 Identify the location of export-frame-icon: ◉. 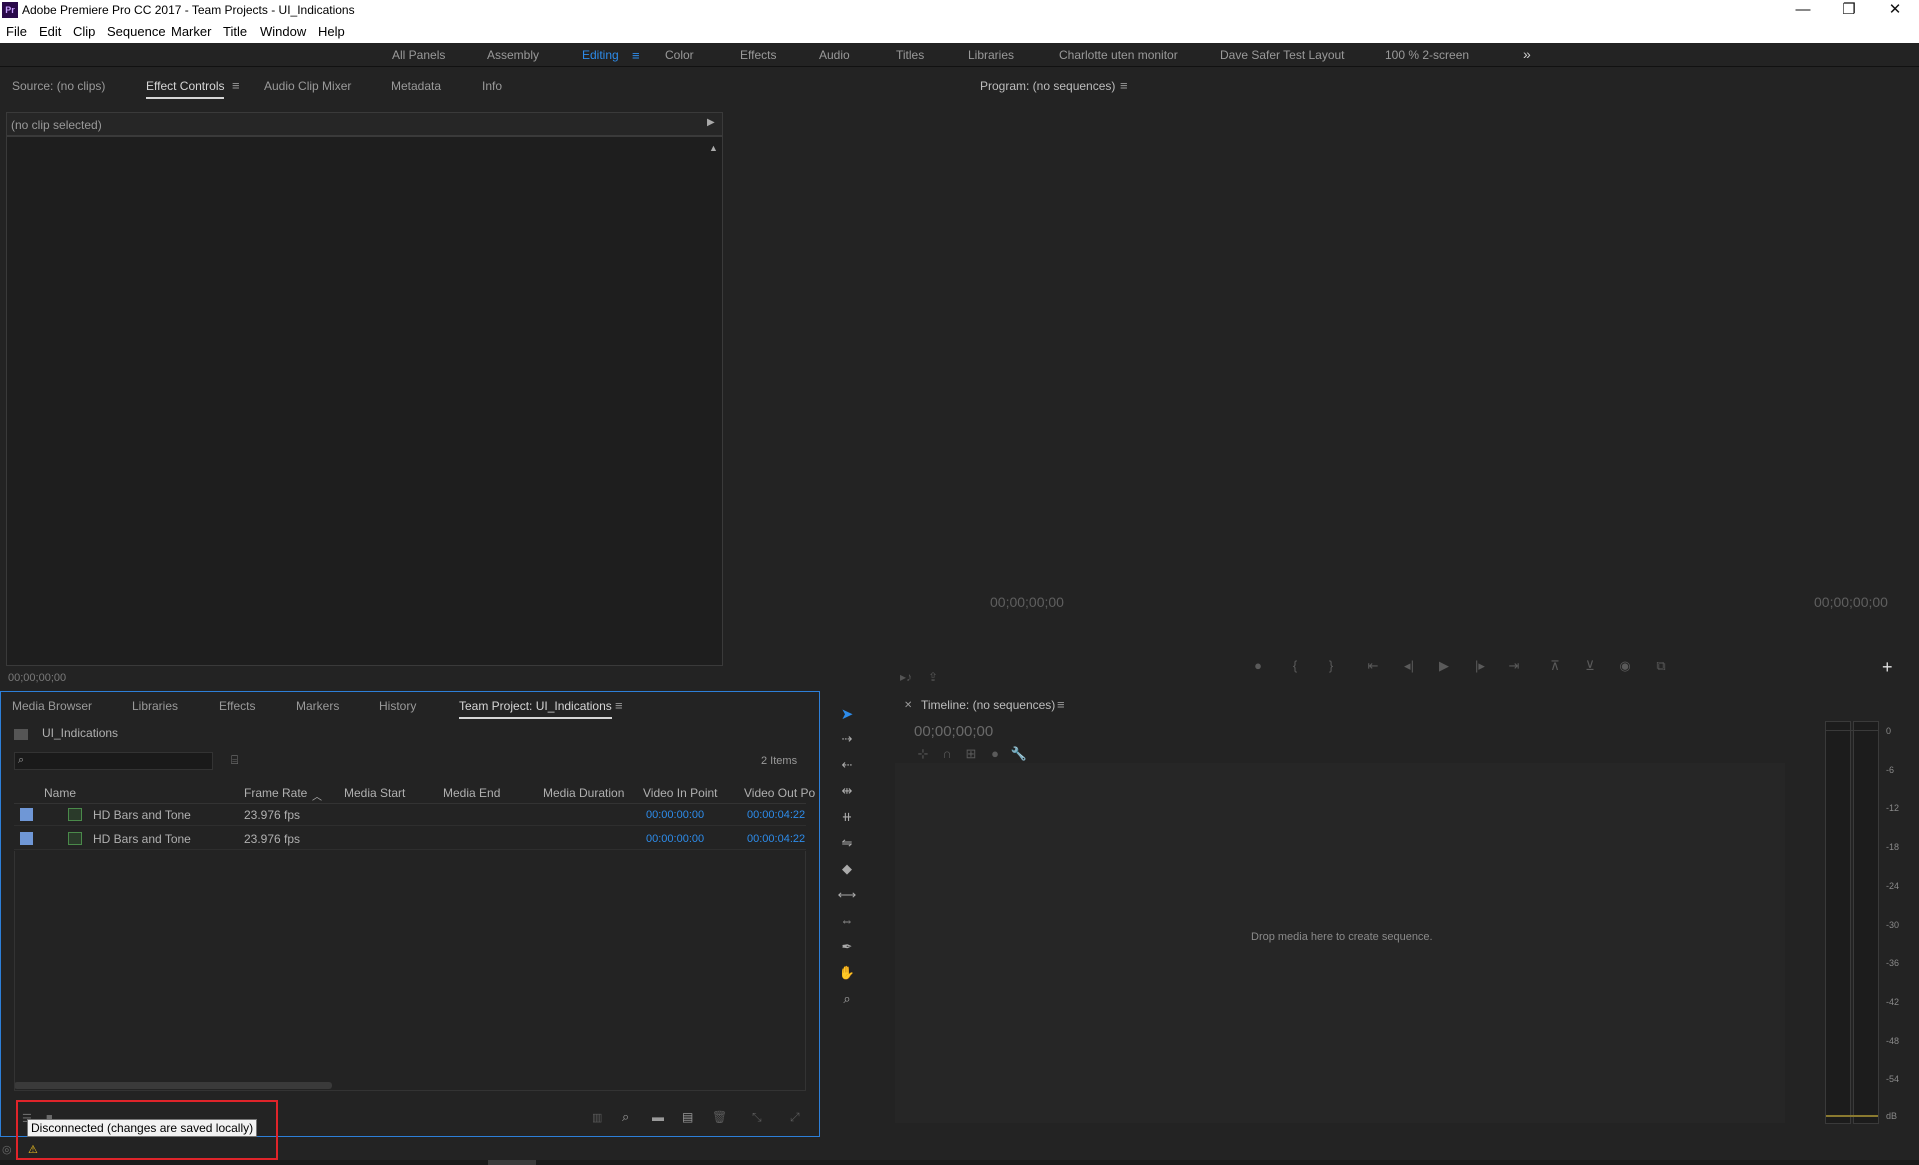
(1625, 666).